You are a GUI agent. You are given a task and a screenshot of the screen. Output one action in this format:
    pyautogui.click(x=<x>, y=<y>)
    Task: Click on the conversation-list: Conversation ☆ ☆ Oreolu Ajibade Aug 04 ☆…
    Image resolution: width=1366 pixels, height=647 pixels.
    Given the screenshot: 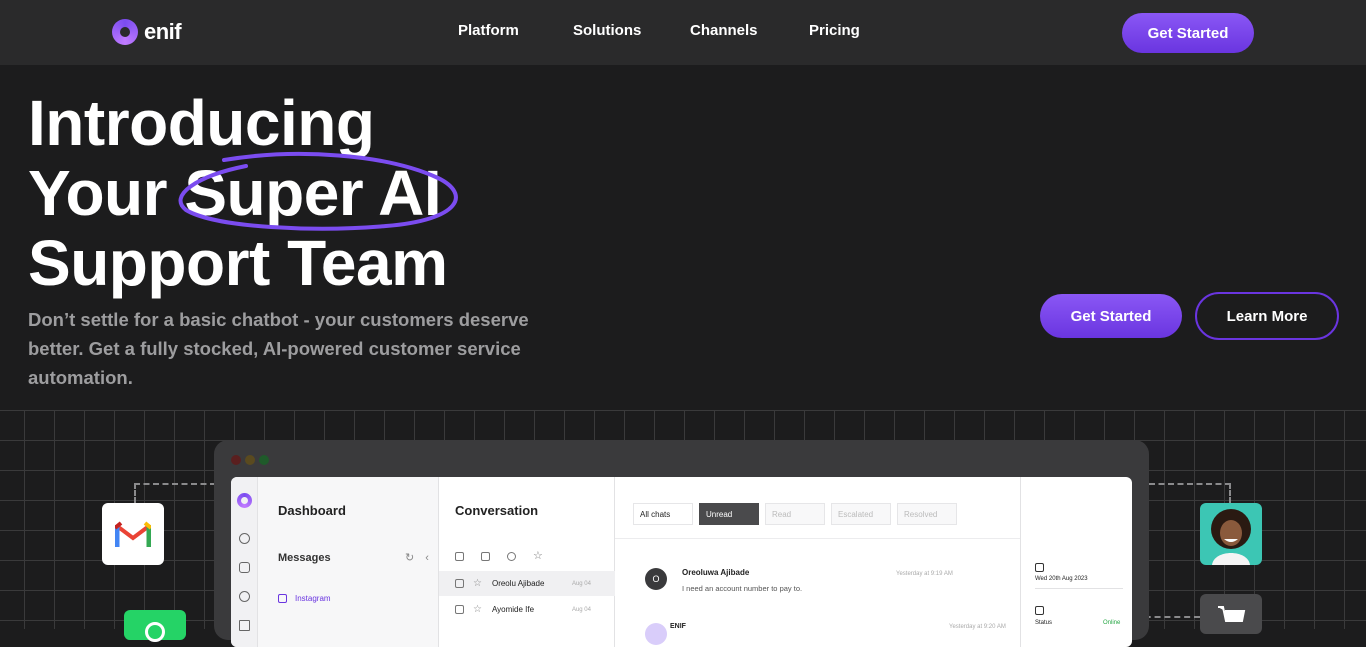 What is the action you would take?
    pyautogui.click(x=527, y=562)
    